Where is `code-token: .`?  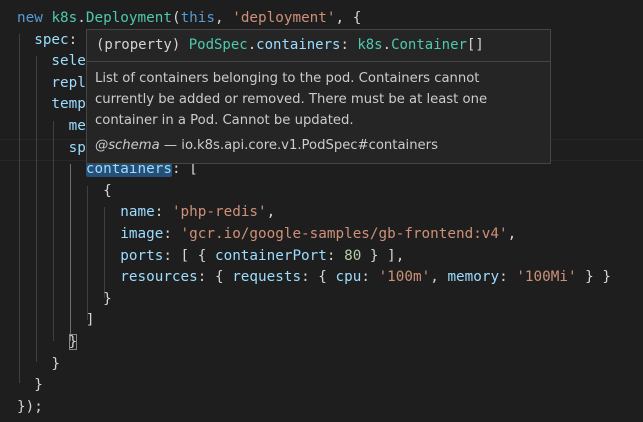 code-token: . is located at coordinates (81, 18).